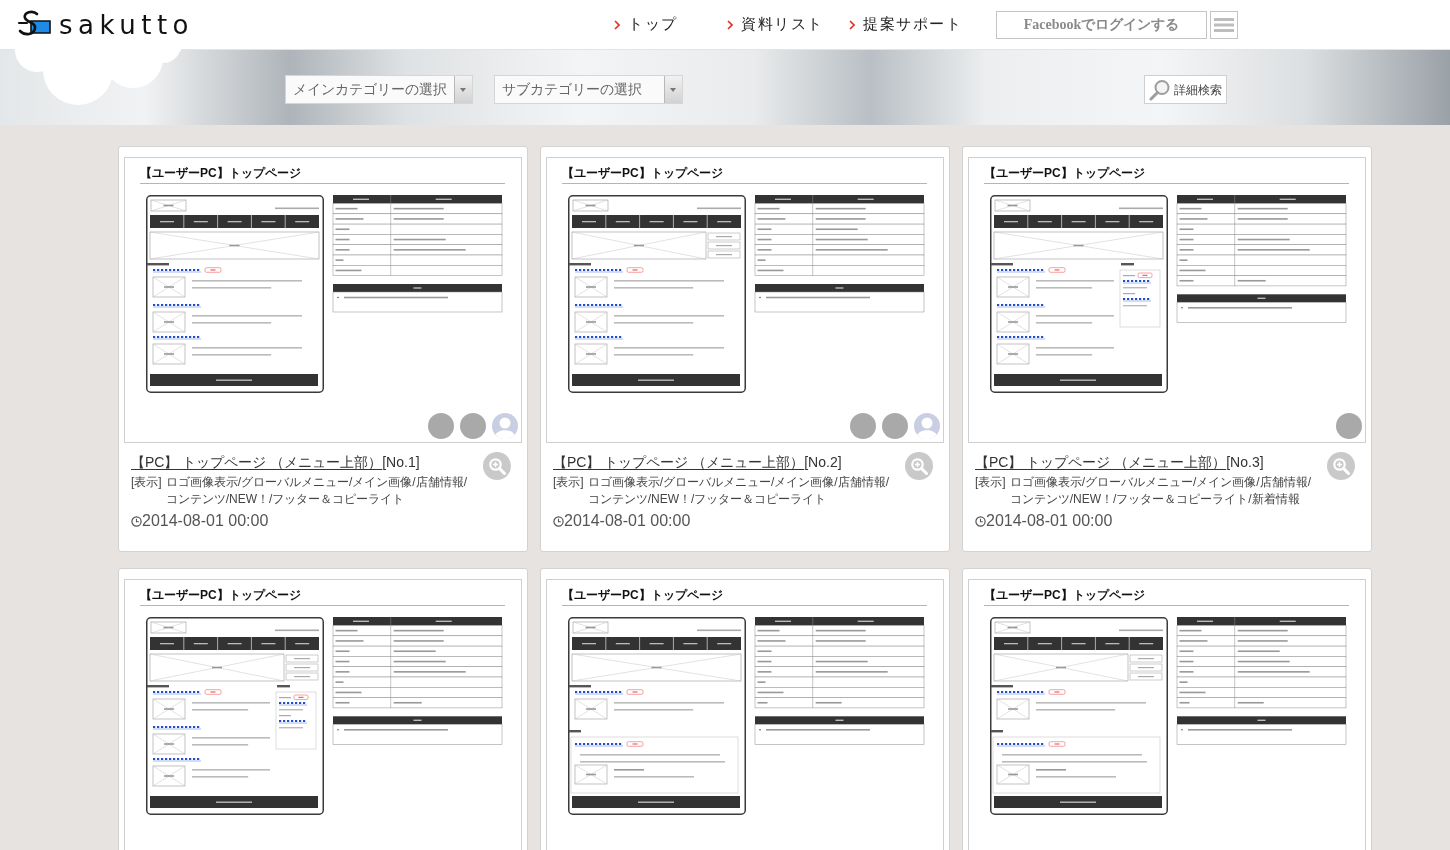 The width and height of the screenshot is (1450, 850). Describe the element at coordinates (401, 462) in the screenshot. I see `item-number: [No.1]` at that location.